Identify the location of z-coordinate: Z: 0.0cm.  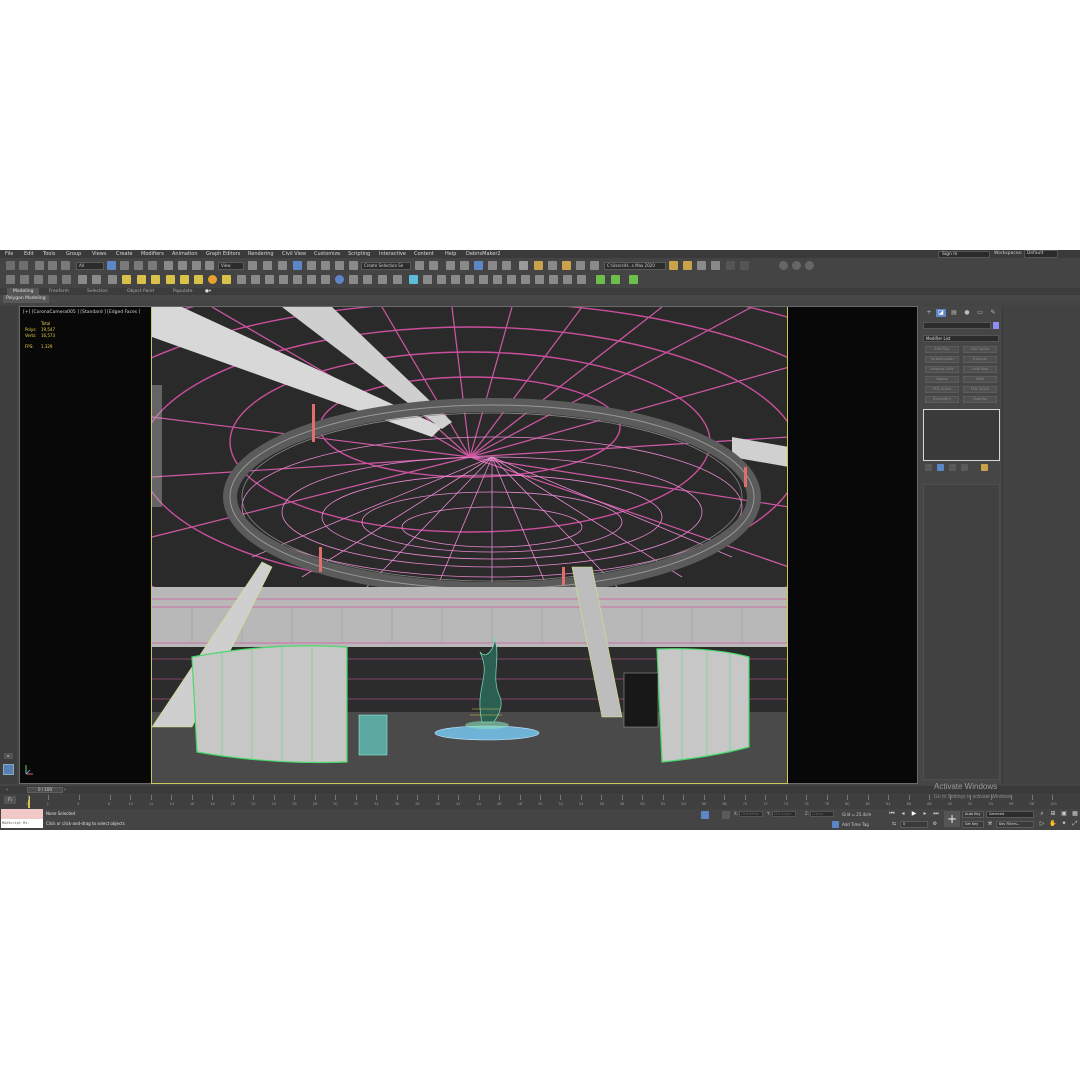
(820, 814).